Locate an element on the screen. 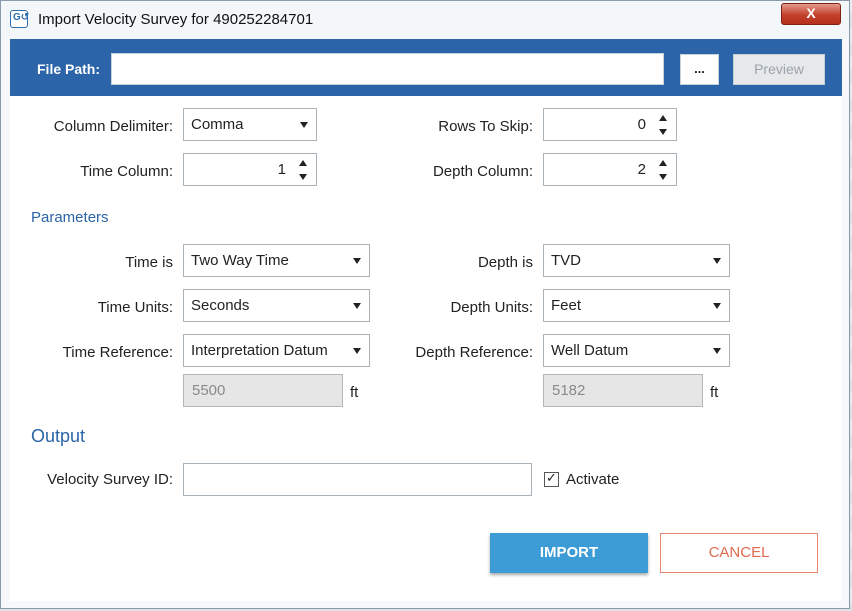 This screenshot has height=611, width=852. time-column-value: 1 is located at coordinates (281, 169).